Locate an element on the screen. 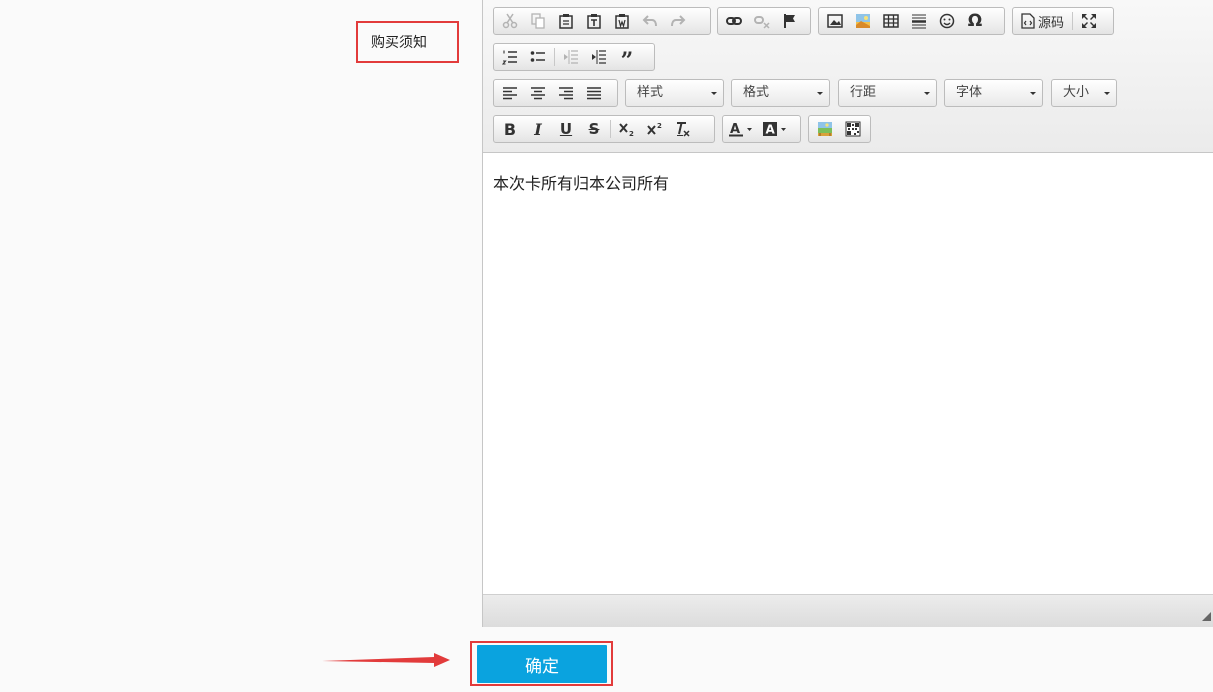  style-dropdown: 样式 is located at coordinates (674, 93).